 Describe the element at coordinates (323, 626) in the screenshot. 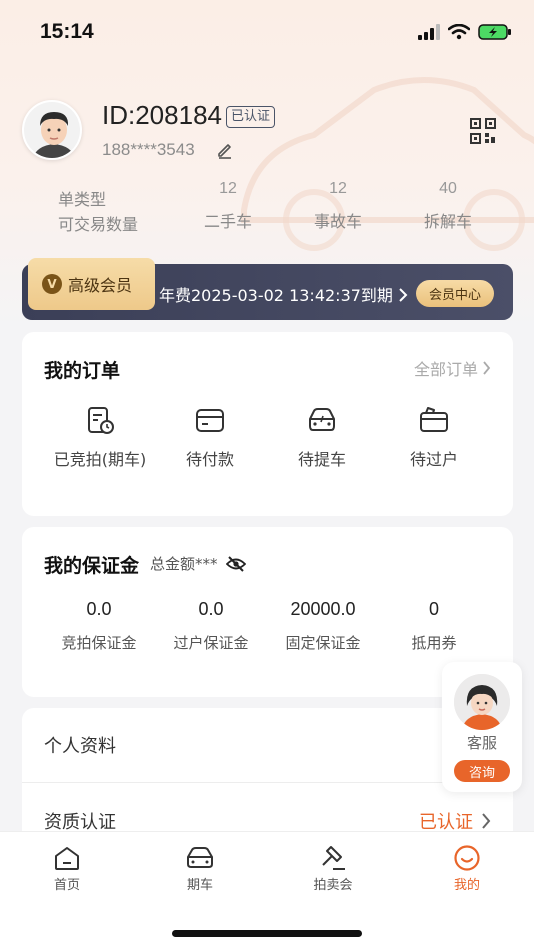

I see `deposit-fixed: 20000.0 固定保证金` at that location.